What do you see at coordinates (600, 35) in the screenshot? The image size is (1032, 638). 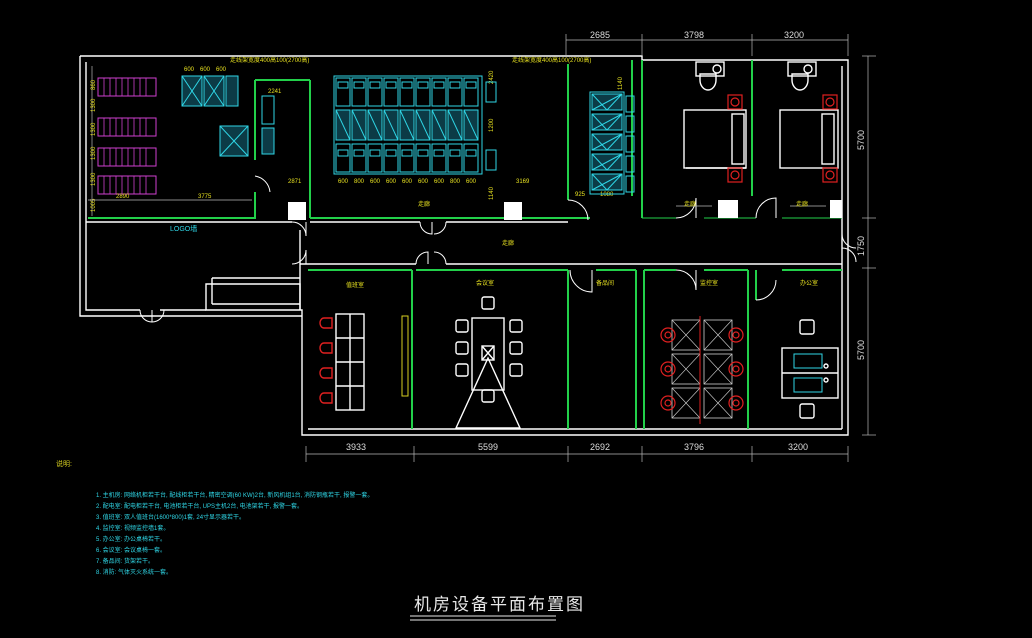 I see `dim-label: 2685` at bounding box center [600, 35].